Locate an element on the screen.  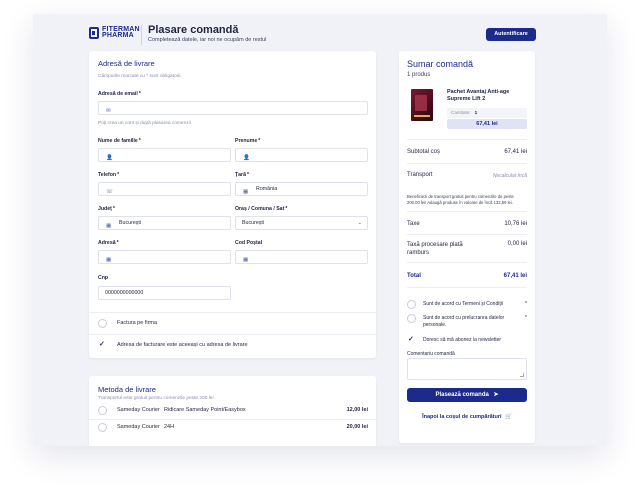
street-field: ▦ is located at coordinates (164, 257).